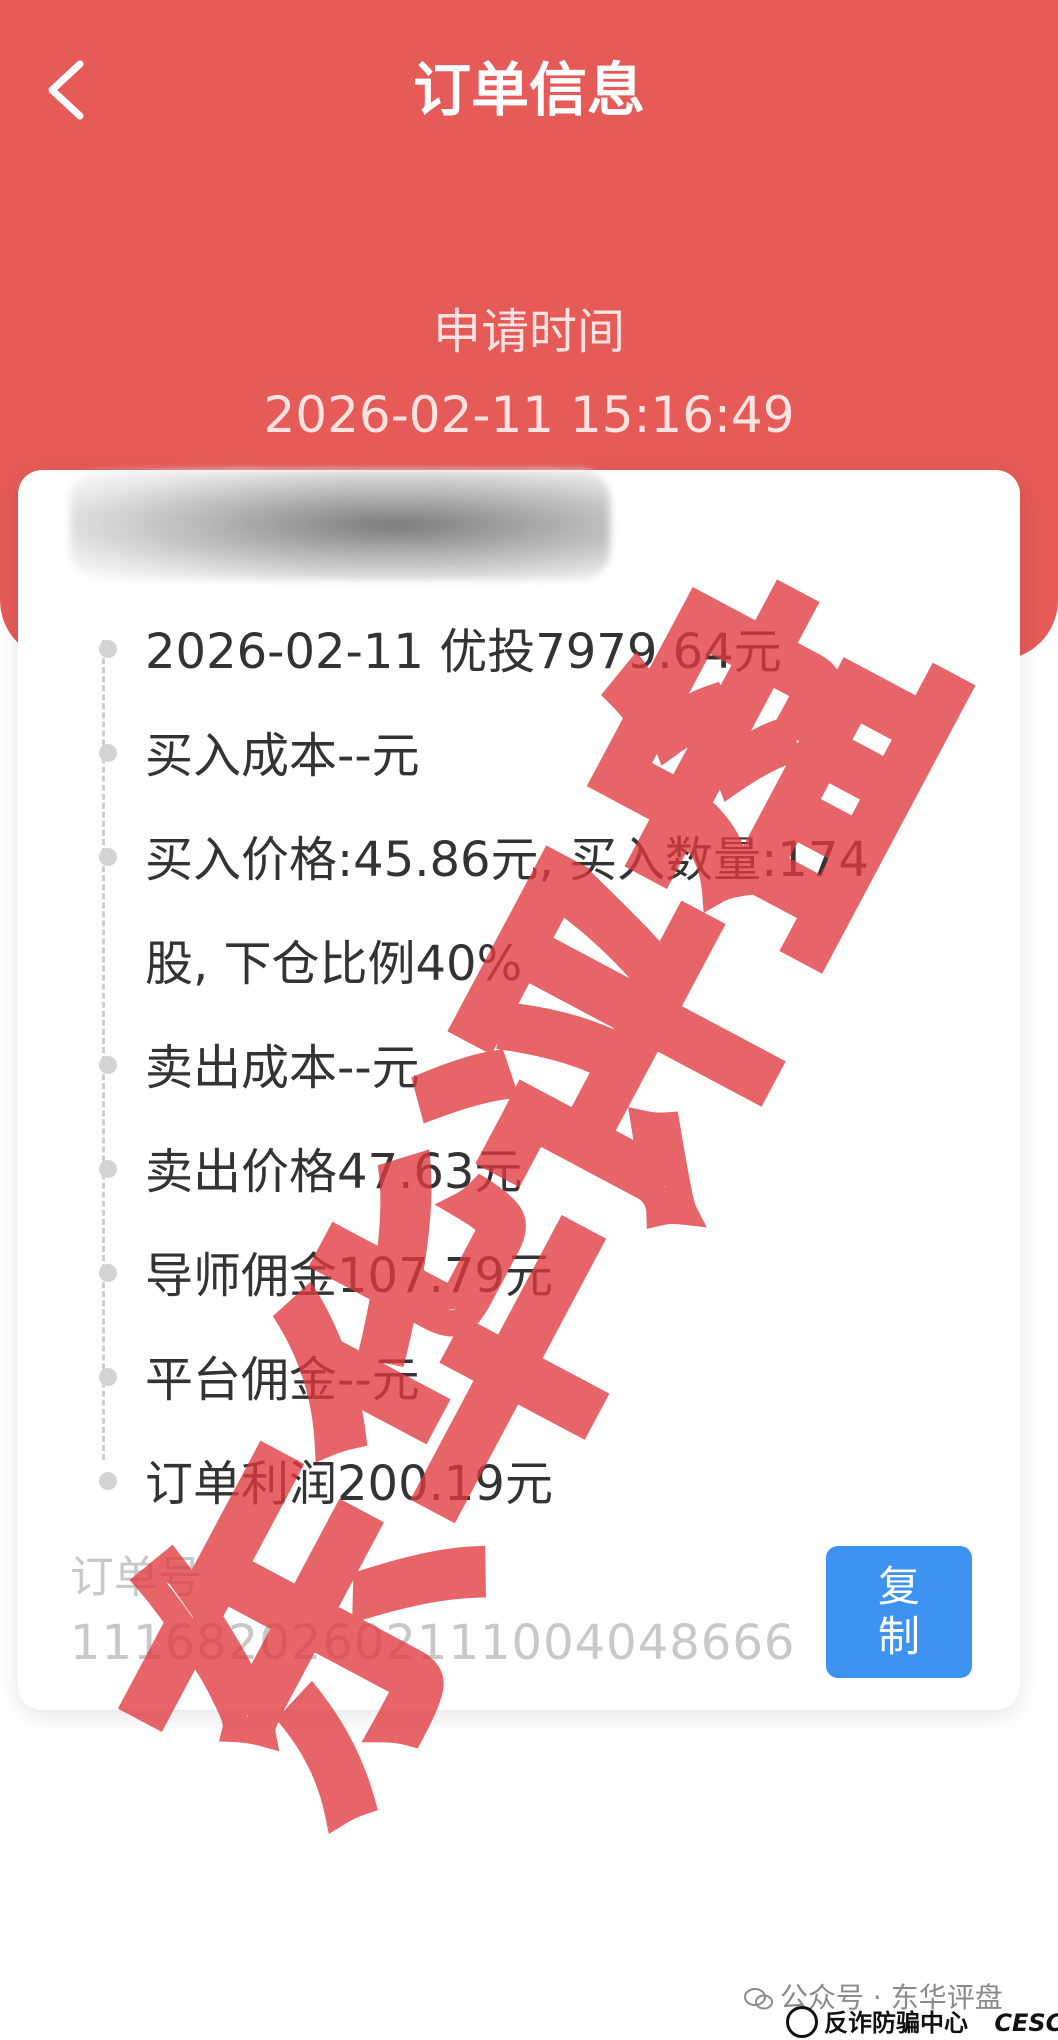 Image resolution: width=1058 pixels, height=2040 pixels. I want to click on copy-button: 复制, so click(899, 1612).